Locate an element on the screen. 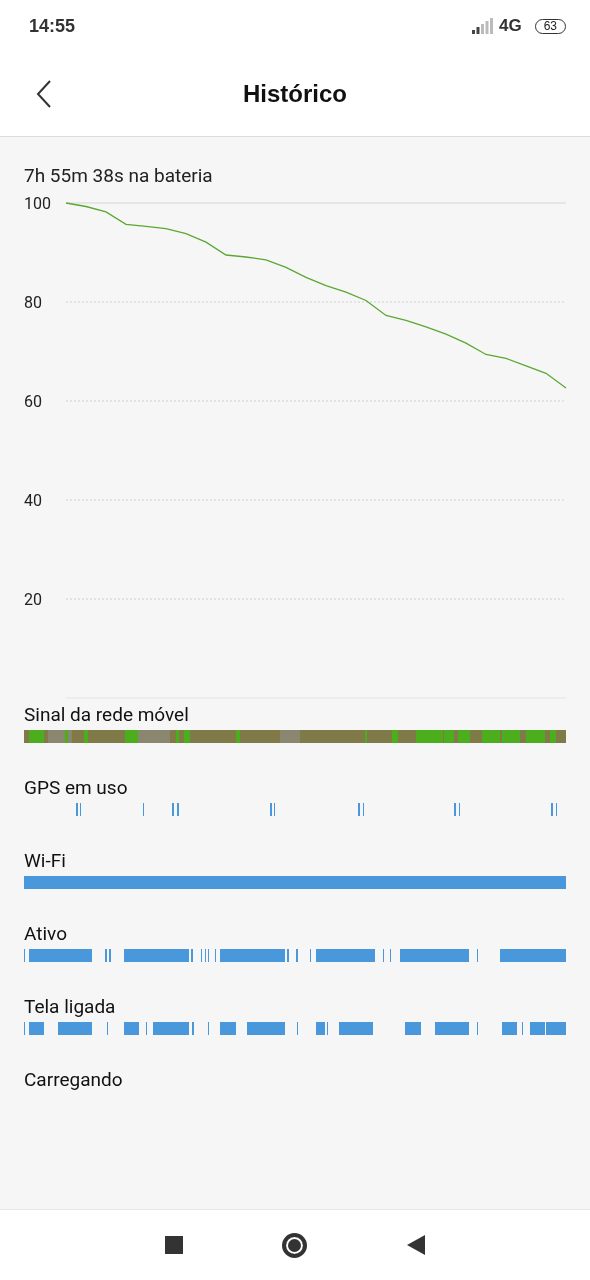 This screenshot has height=1280, width=590. y-tick-label: 20 is located at coordinates (33, 599).